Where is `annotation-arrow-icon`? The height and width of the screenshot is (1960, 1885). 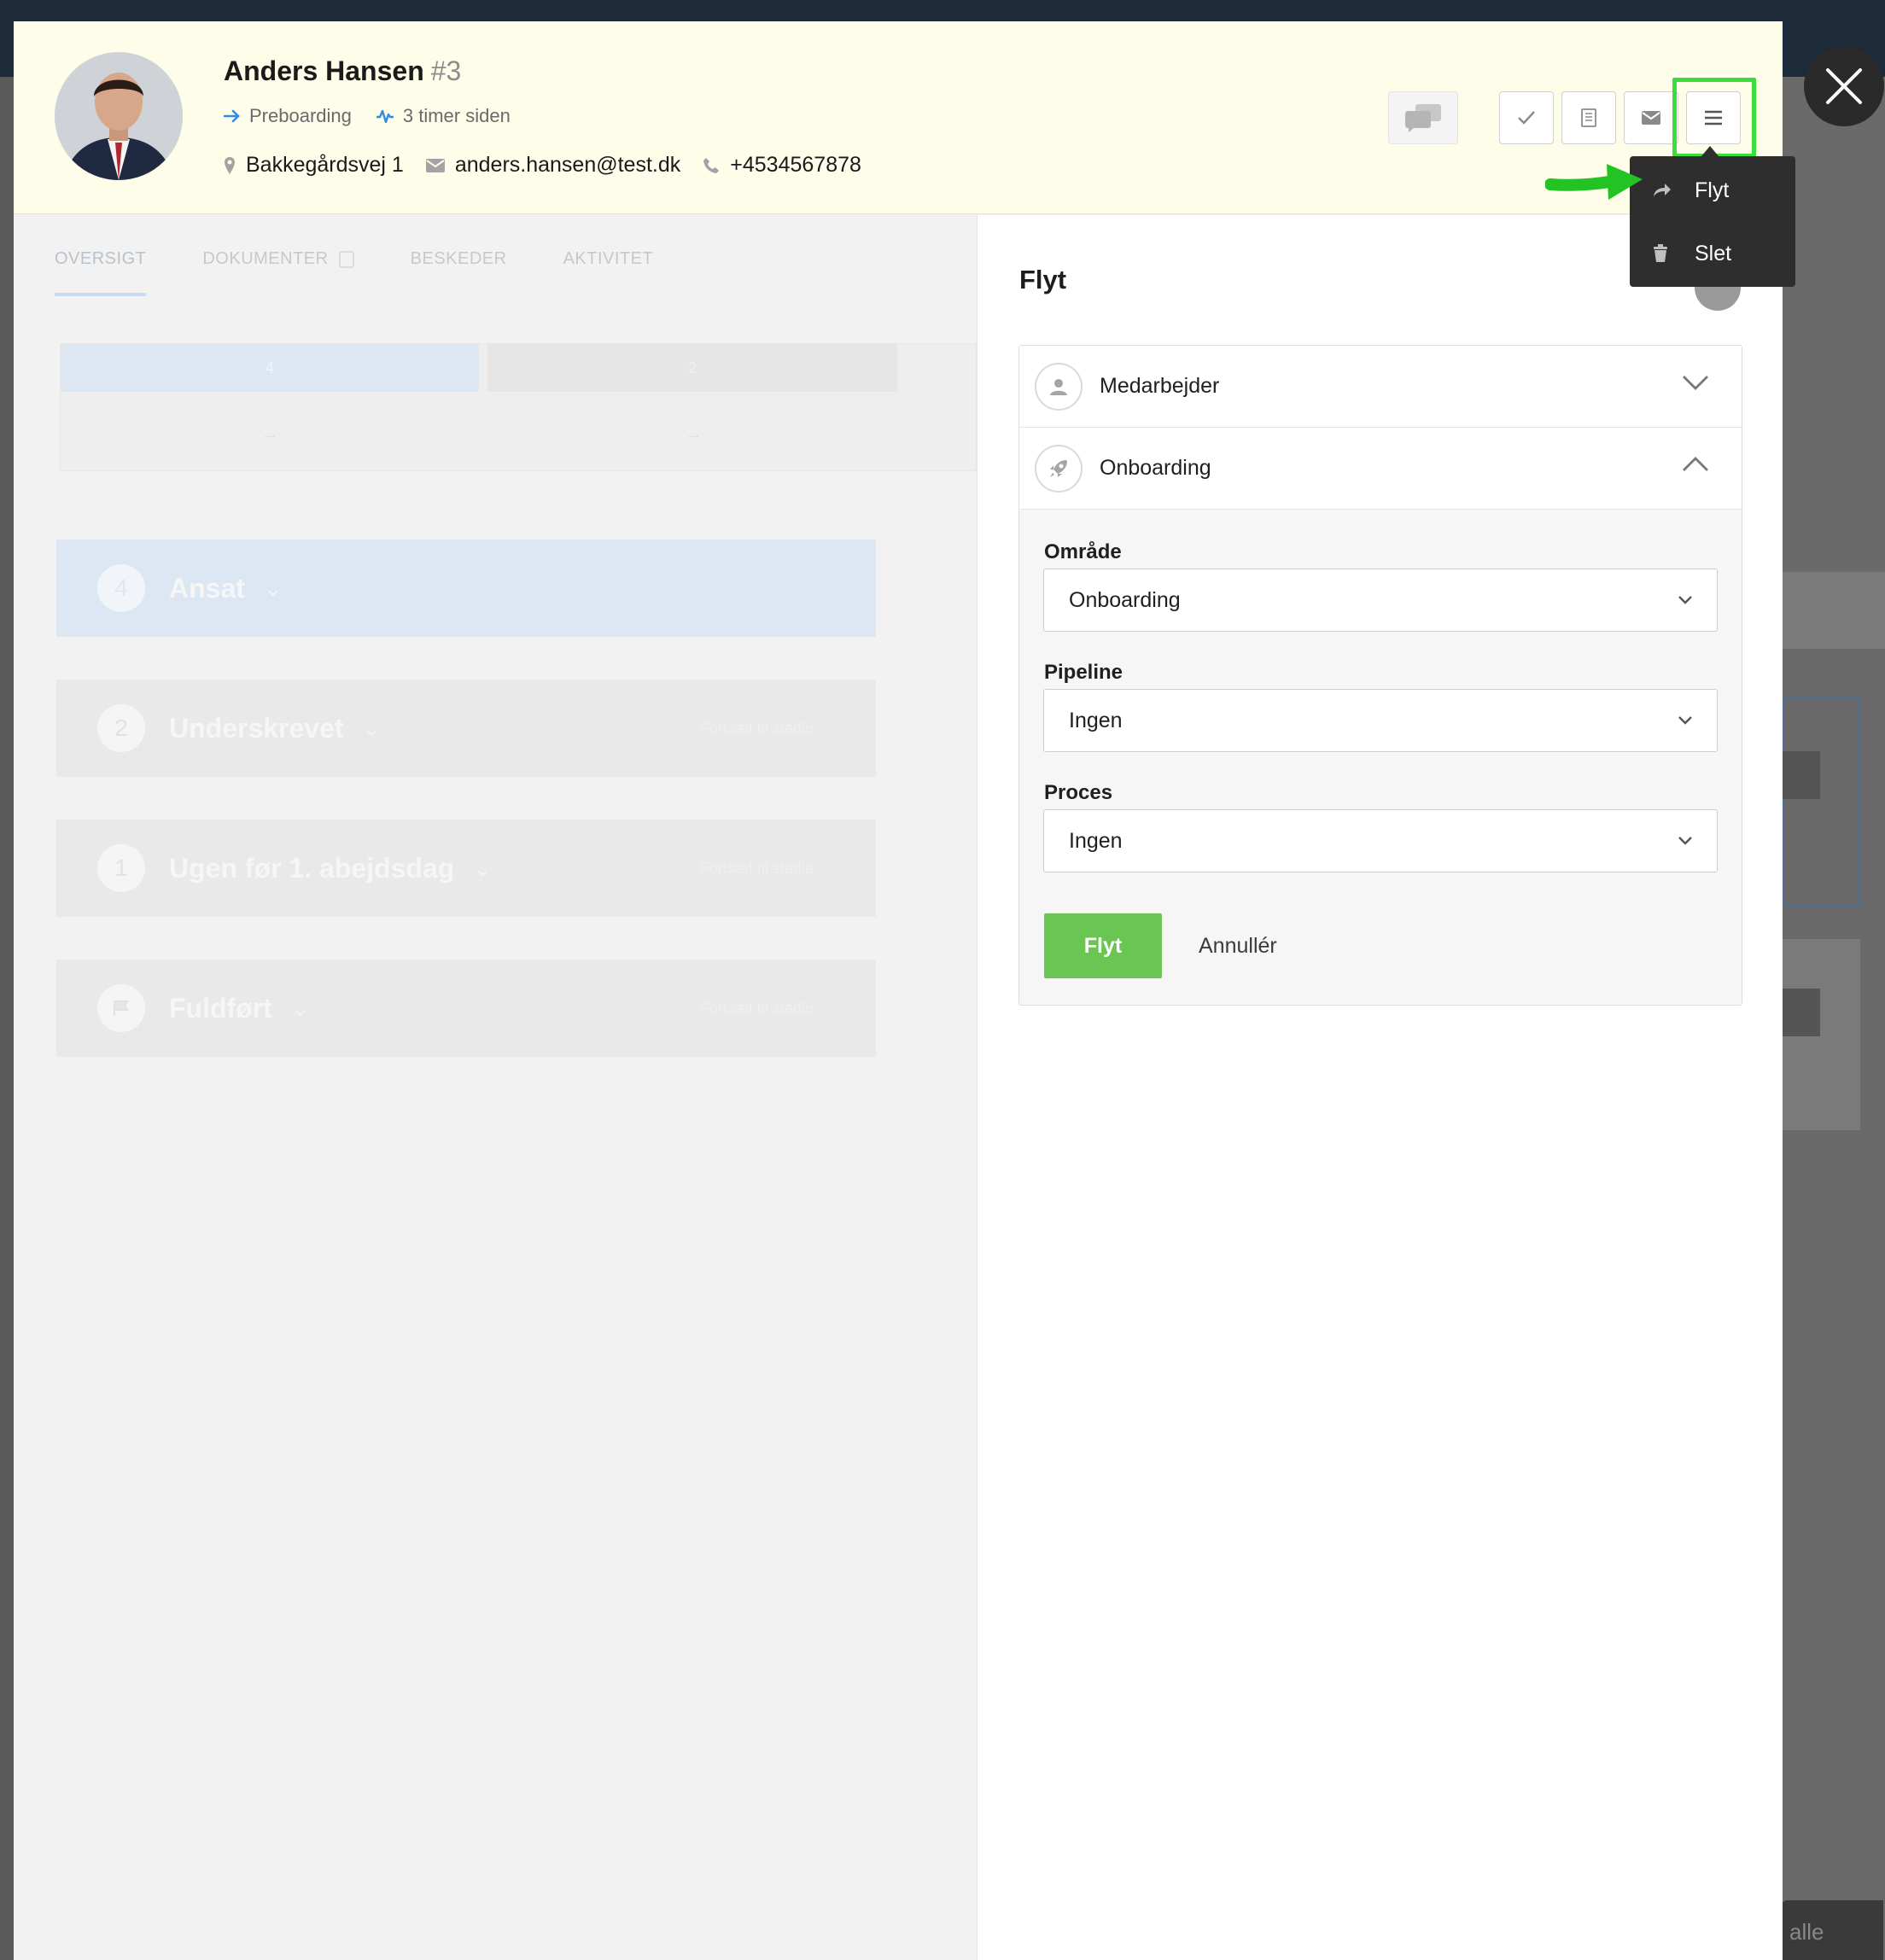 annotation-arrow-icon is located at coordinates (1594, 182).